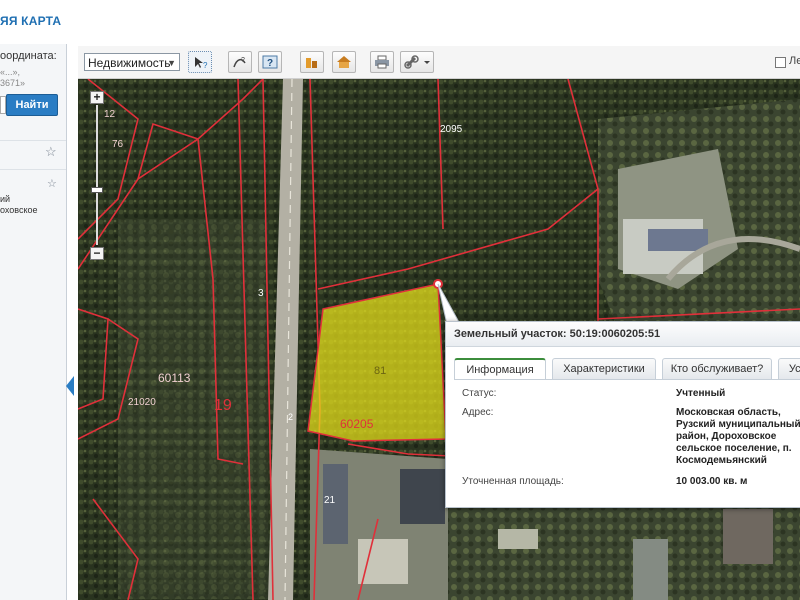 The height and width of the screenshot is (600, 800). Describe the element at coordinates (223, 405) in the screenshot. I see `parcel-label: 19` at that location.